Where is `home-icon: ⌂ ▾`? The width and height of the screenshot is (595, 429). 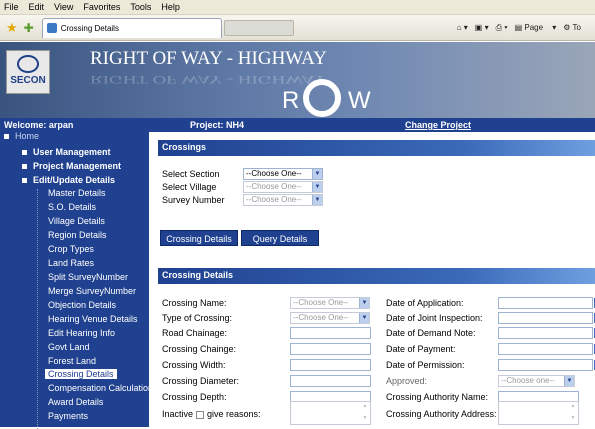 home-icon: ⌂ ▾ is located at coordinates (462, 27).